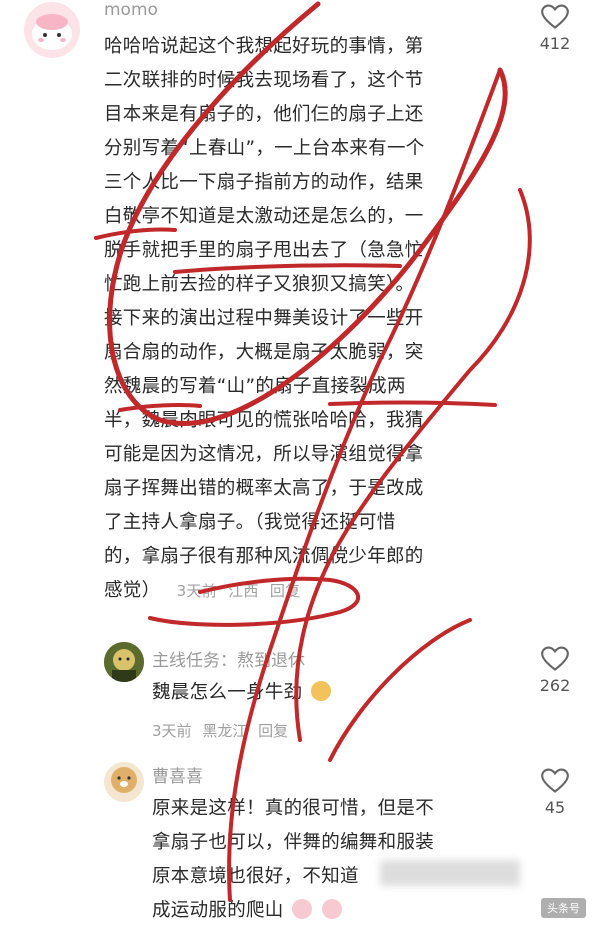 This screenshot has width=596, height=932. Describe the element at coordinates (264, 182) in the screenshot. I see `comment-line: 三个人比一下扇子指前方的动作，结果` at that location.